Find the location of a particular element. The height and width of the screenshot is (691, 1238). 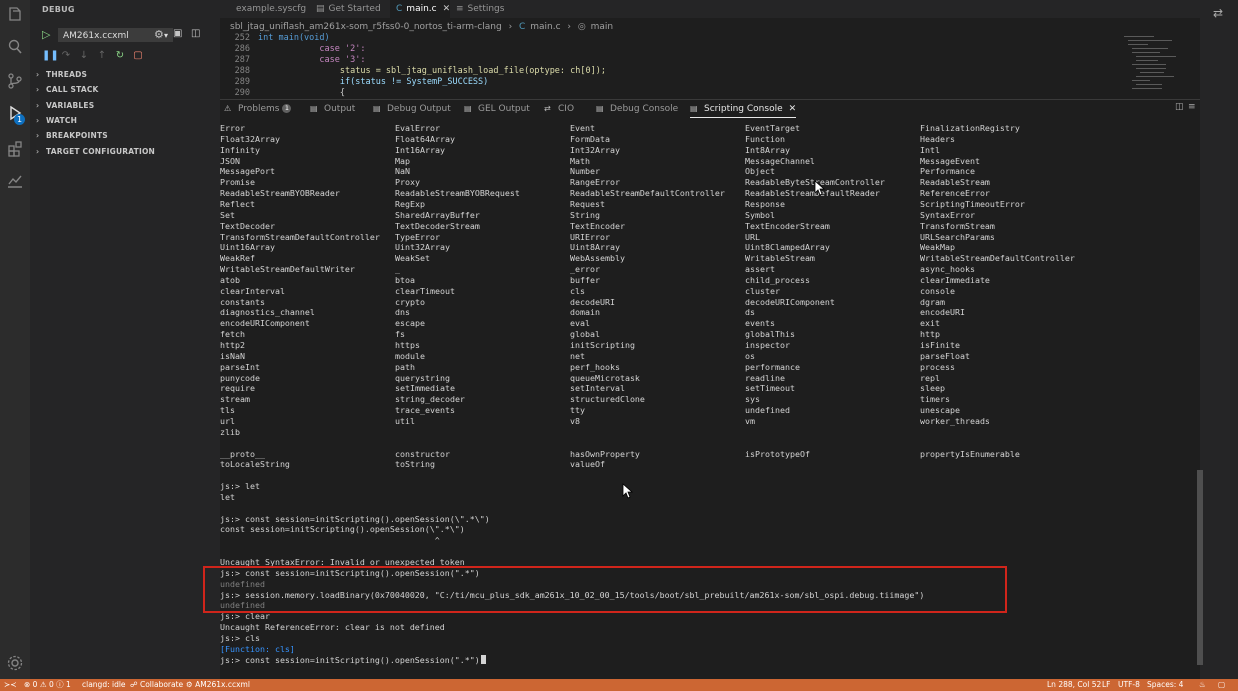

stop-icon: ▢ is located at coordinates (138, 56).